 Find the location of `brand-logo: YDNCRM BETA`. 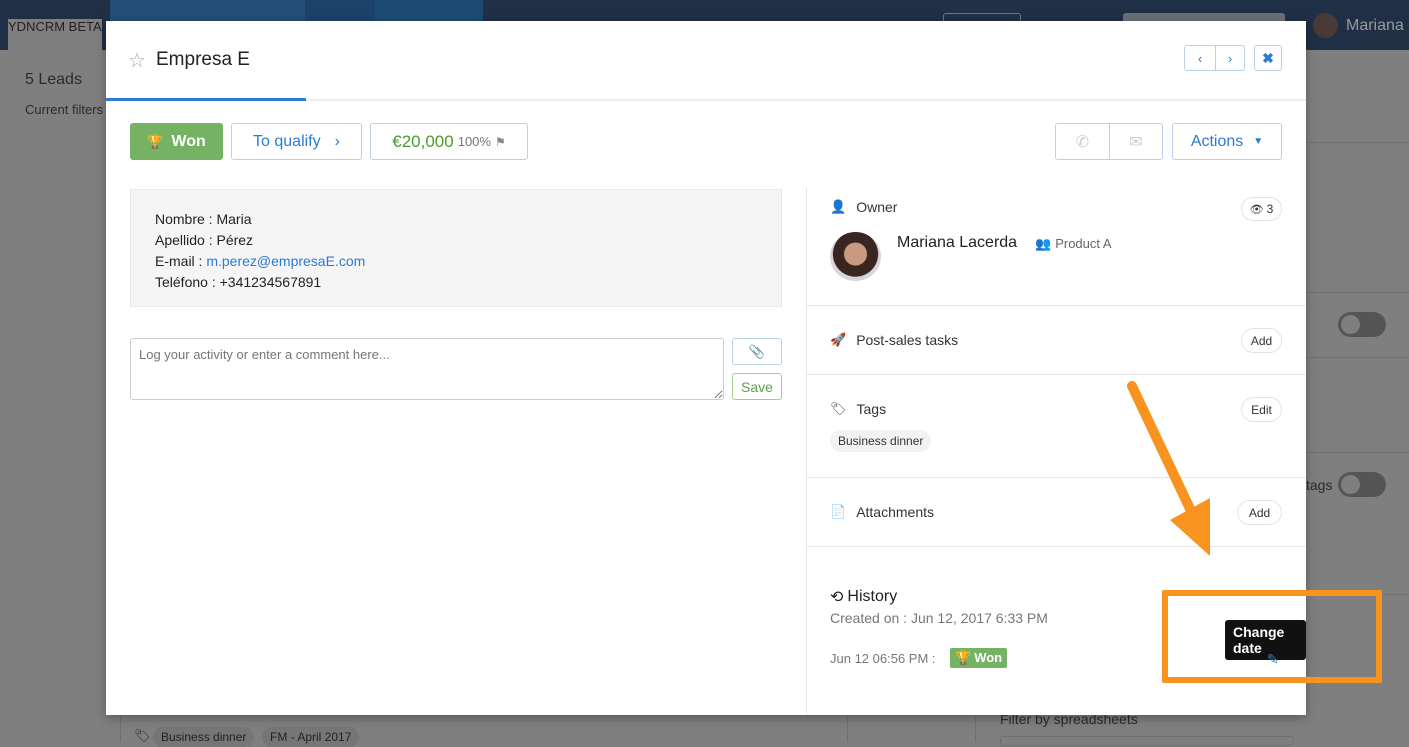

brand-logo: YDNCRM BETA is located at coordinates (55, 34).